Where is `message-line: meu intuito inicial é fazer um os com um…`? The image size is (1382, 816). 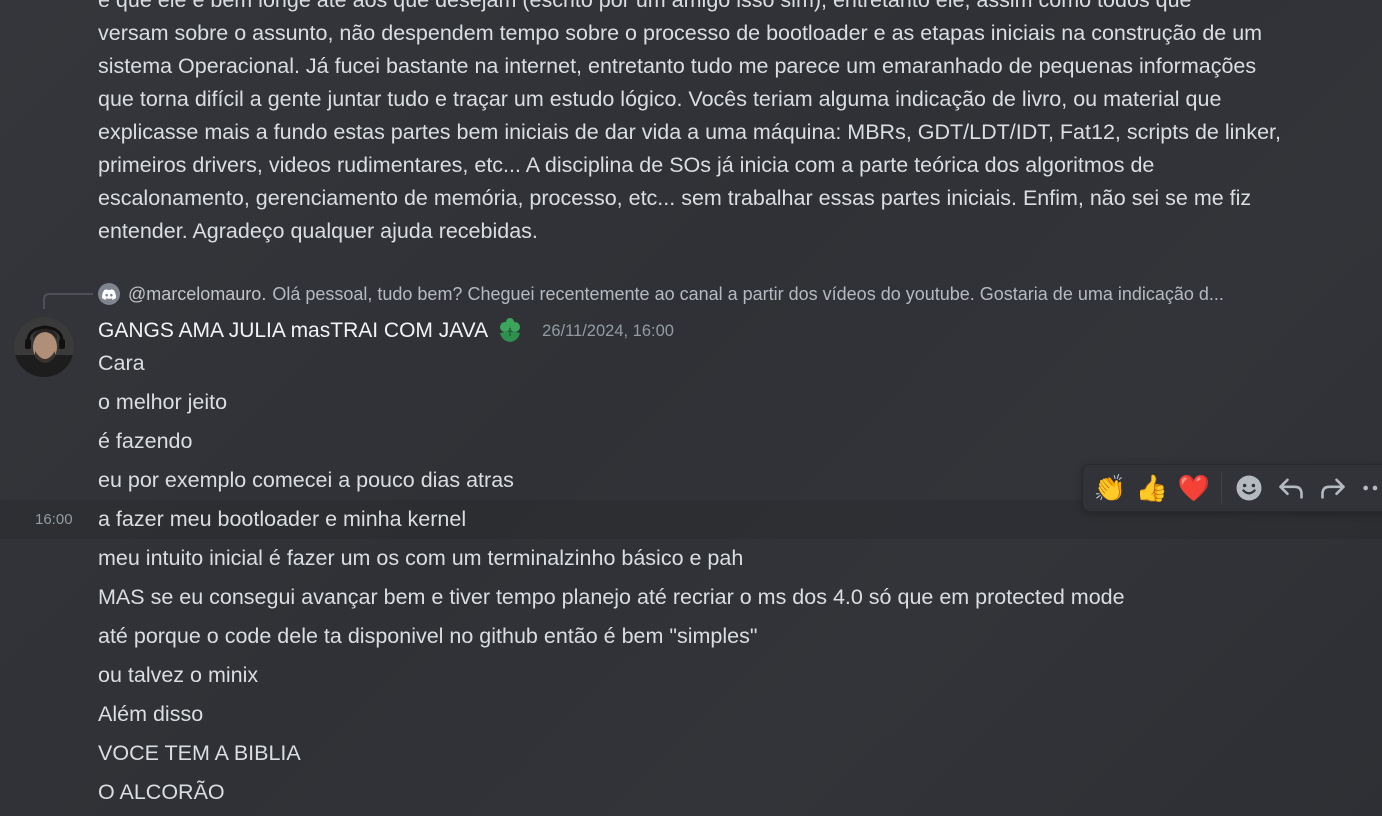 message-line: meu intuito inicial é fazer um os com um… is located at coordinates (421, 558).